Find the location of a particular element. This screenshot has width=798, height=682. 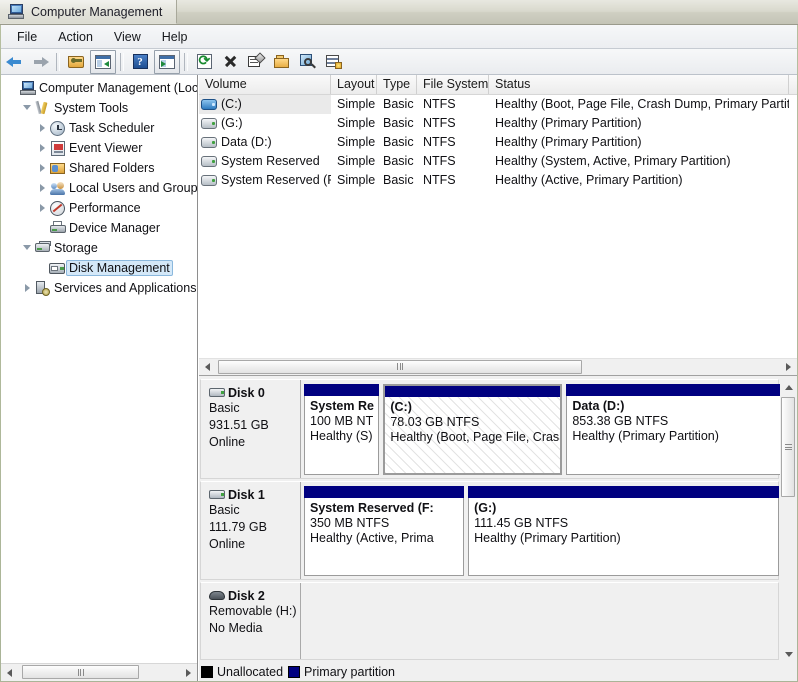

volume-column-header-volume: Volume is located at coordinates (265, 84).